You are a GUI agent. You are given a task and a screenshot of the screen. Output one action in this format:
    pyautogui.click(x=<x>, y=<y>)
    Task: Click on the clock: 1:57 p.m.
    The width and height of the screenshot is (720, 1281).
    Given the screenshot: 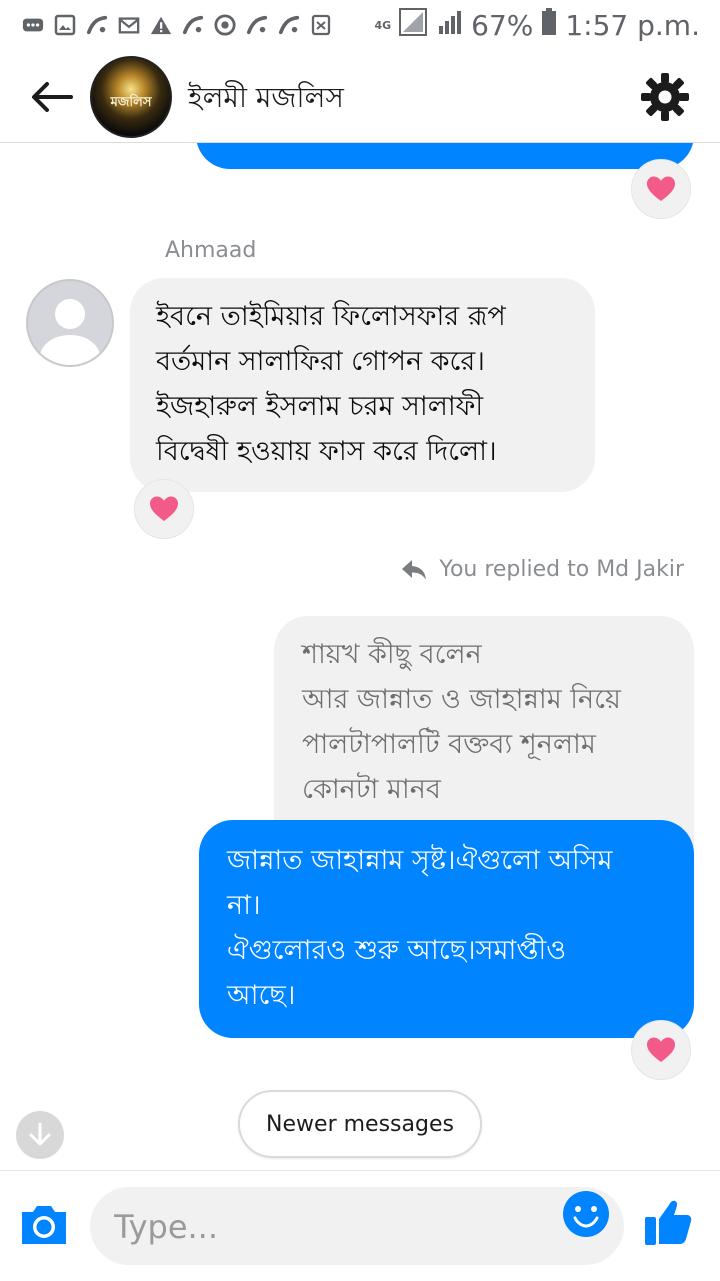 What is the action you would take?
    pyautogui.click(x=632, y=25)
    